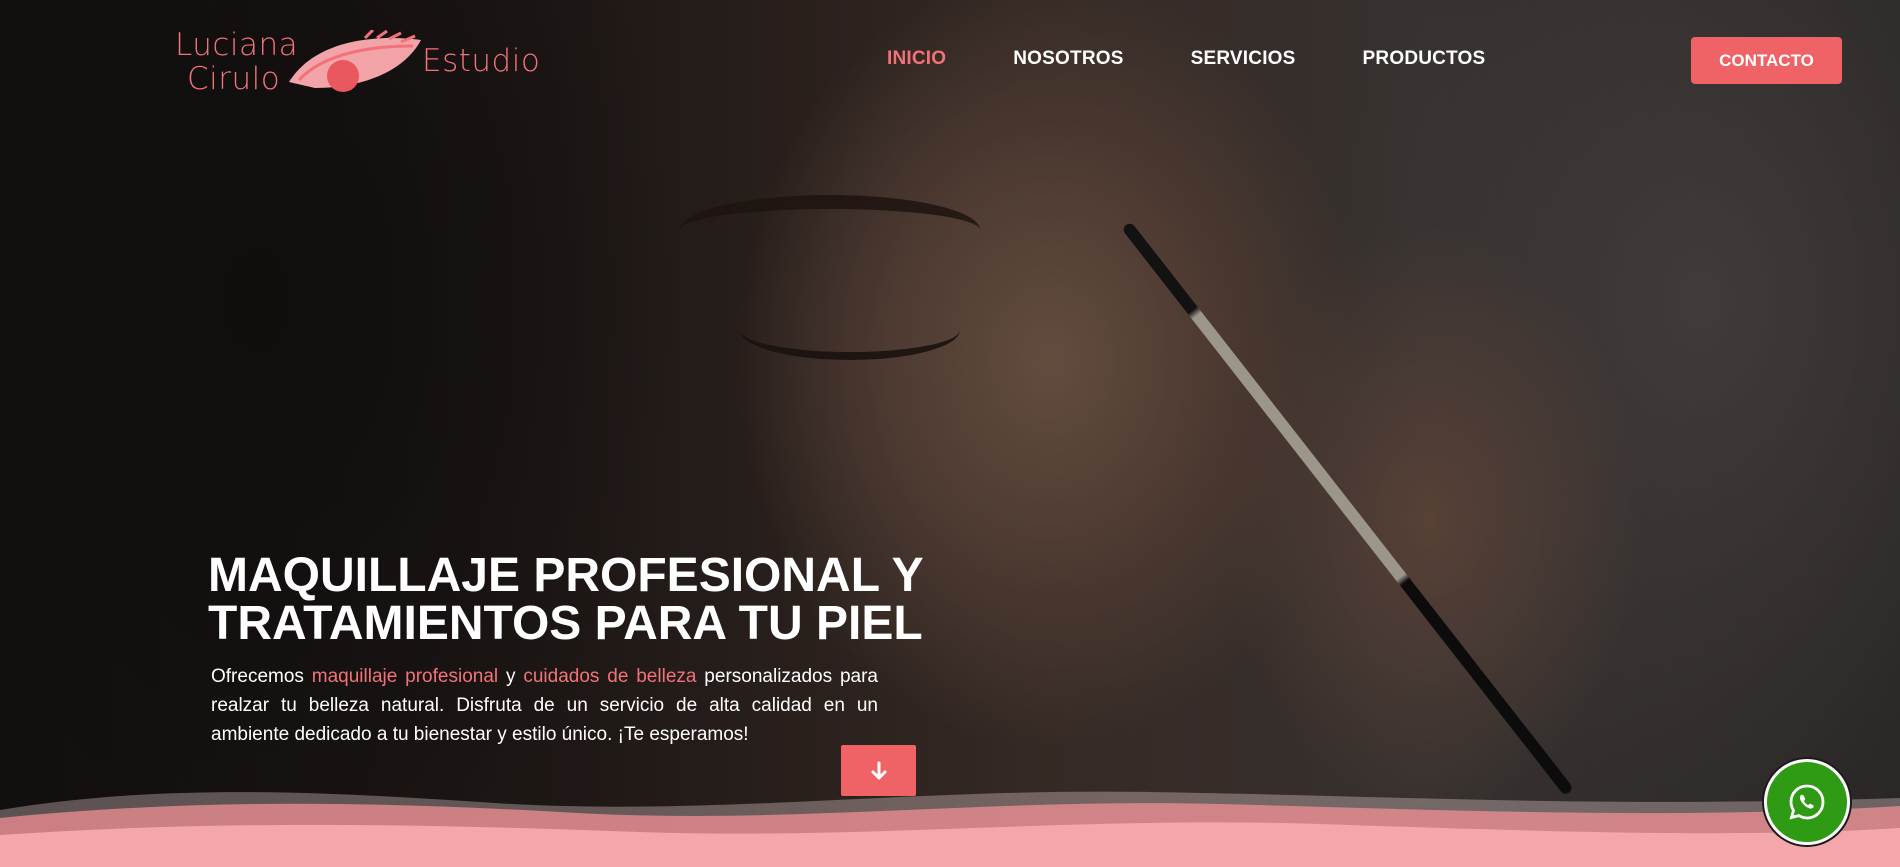 Image resolution: width=1900 pixels, height=867 pixels. What do you see at coordinates (234, 79) in the screenshot?
I see `logo-text-line2: Cirulo` at bounding box center [234, 79].